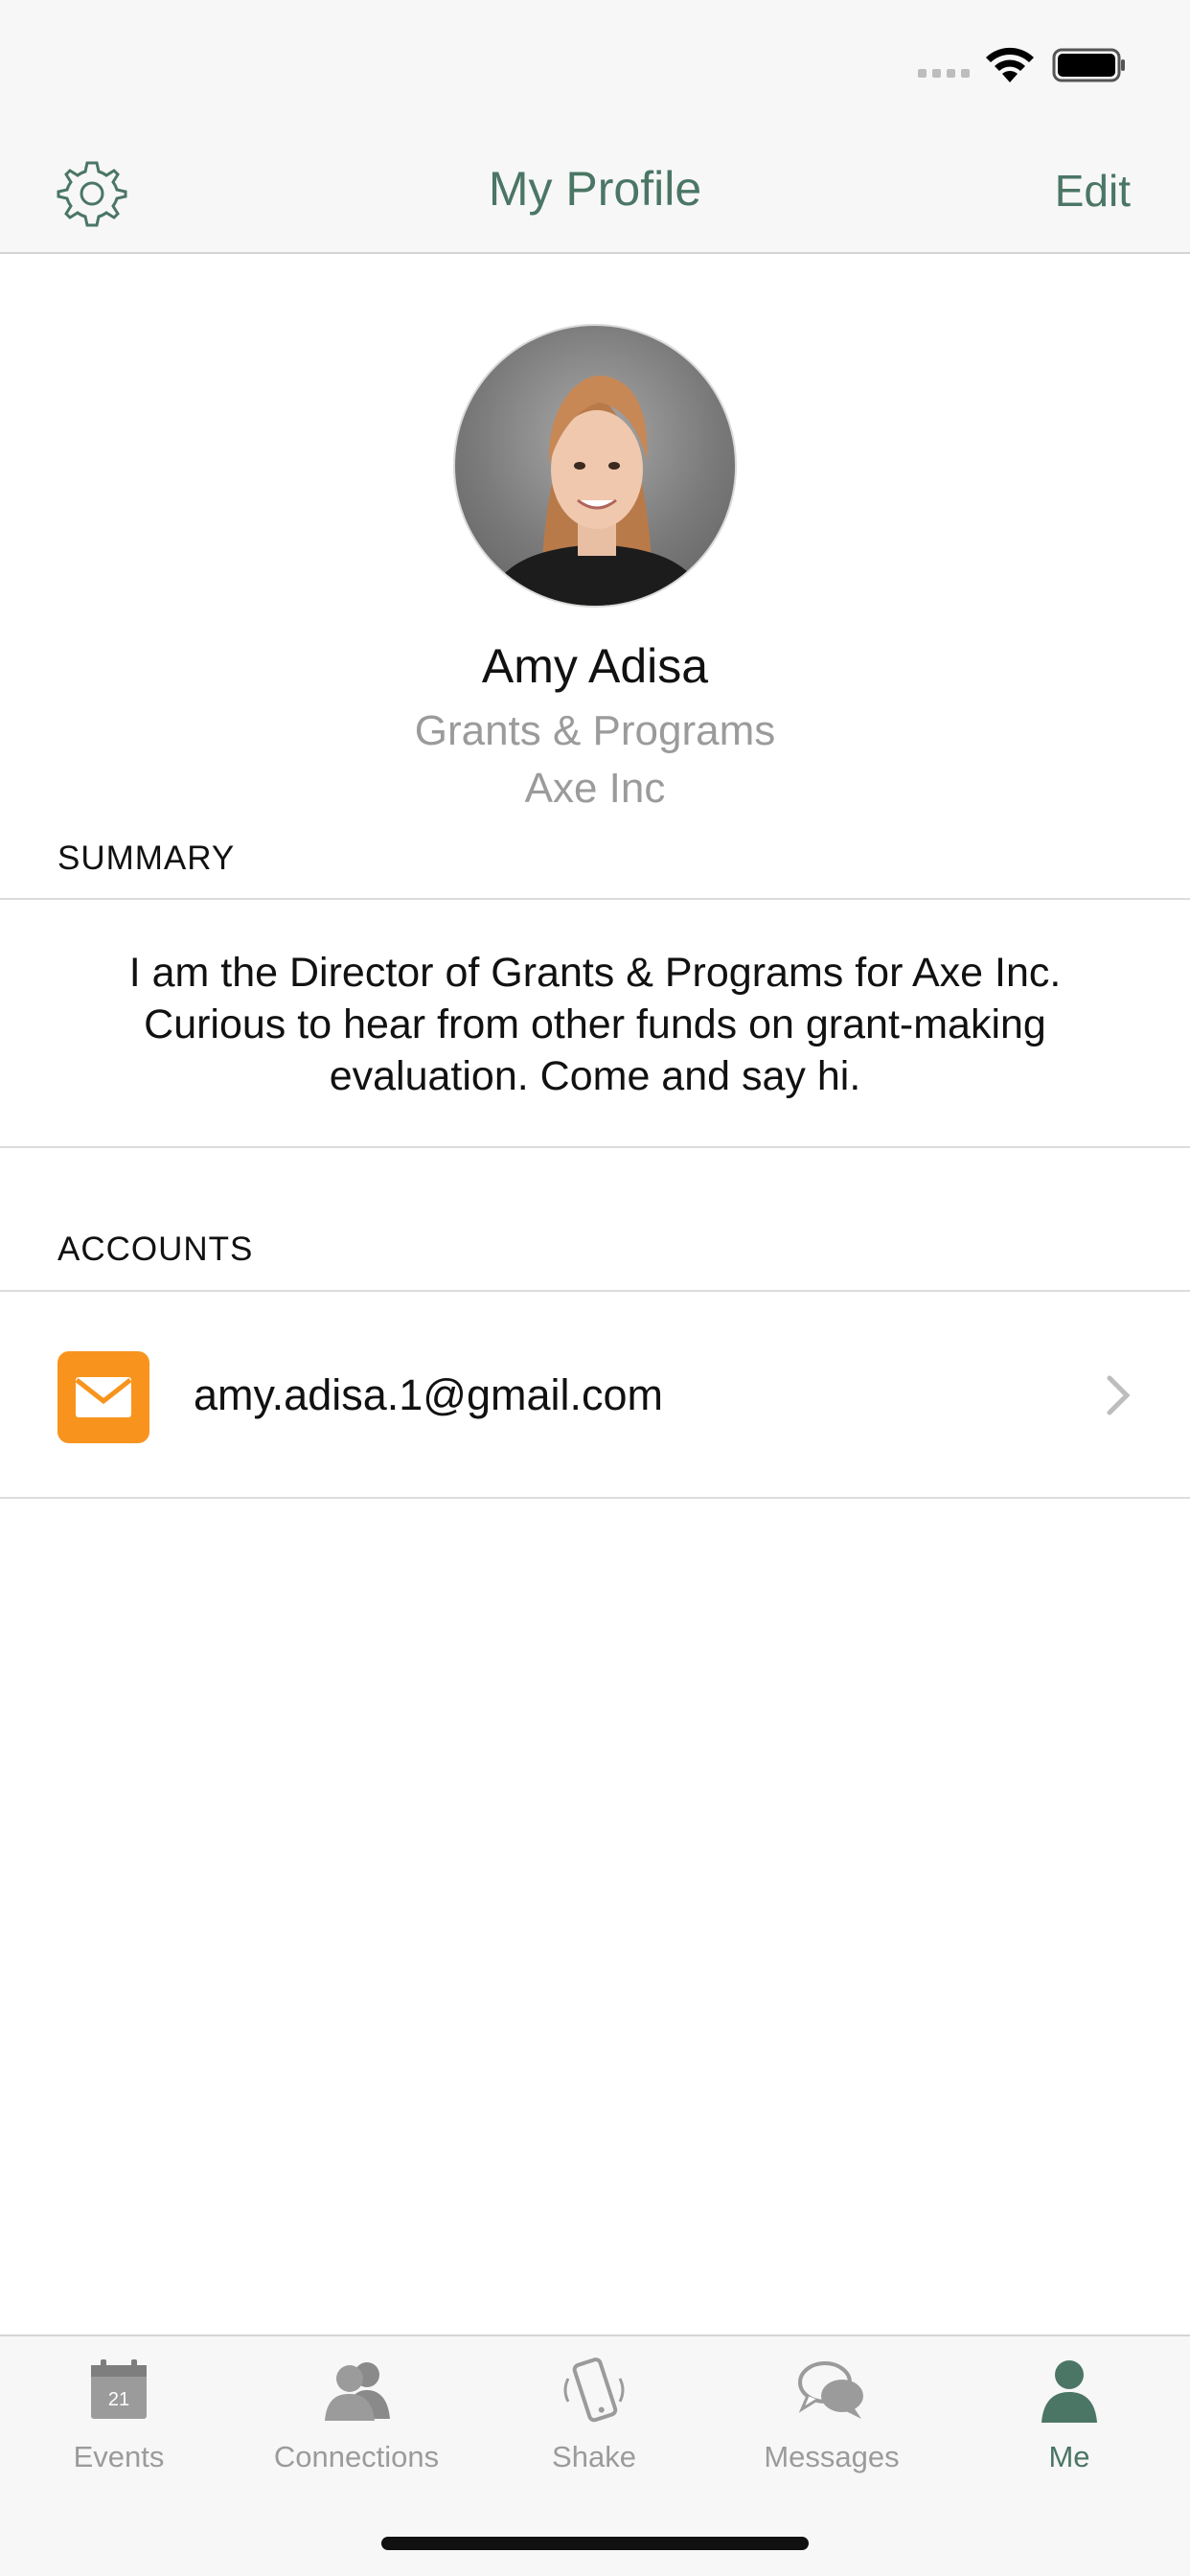 The width and height of the screenshot is (1190, 2576). I want to click on wifi-icon, so click(1010, 64).